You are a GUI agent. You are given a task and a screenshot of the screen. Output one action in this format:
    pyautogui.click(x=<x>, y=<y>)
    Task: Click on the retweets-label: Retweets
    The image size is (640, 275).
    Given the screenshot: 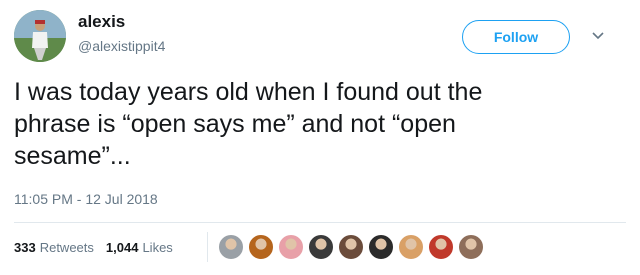 What is the action you would take?
    pyautogui.click(x=66, y=247)
    